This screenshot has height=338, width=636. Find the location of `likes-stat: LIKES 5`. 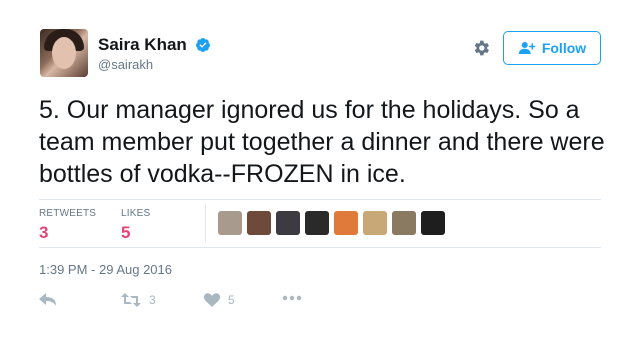

likes-stat: LIKES 5 is located at coordinates (135, 225).